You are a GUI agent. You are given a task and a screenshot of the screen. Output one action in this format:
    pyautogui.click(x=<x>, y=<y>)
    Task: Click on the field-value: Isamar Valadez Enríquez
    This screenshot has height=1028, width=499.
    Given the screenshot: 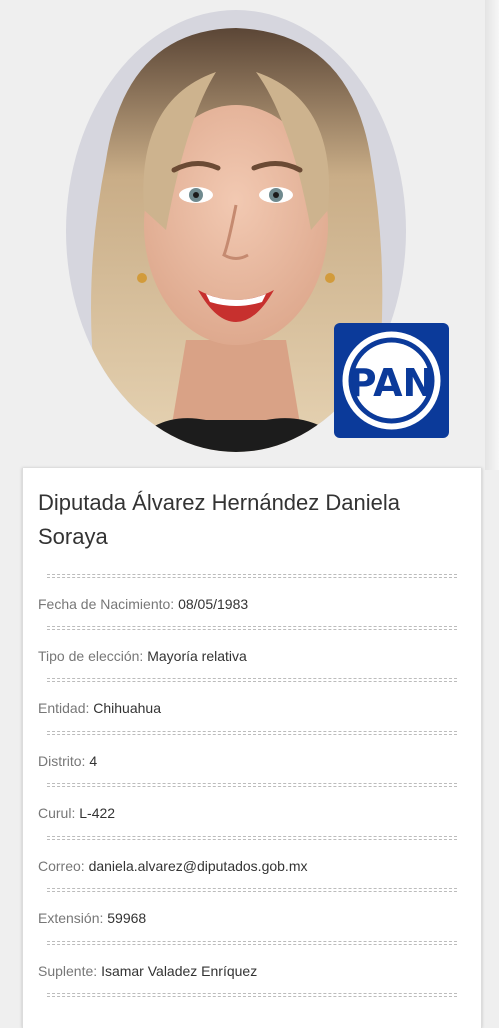 What is the action you would take?
    pyautogui.click(x=179, y=971)
    